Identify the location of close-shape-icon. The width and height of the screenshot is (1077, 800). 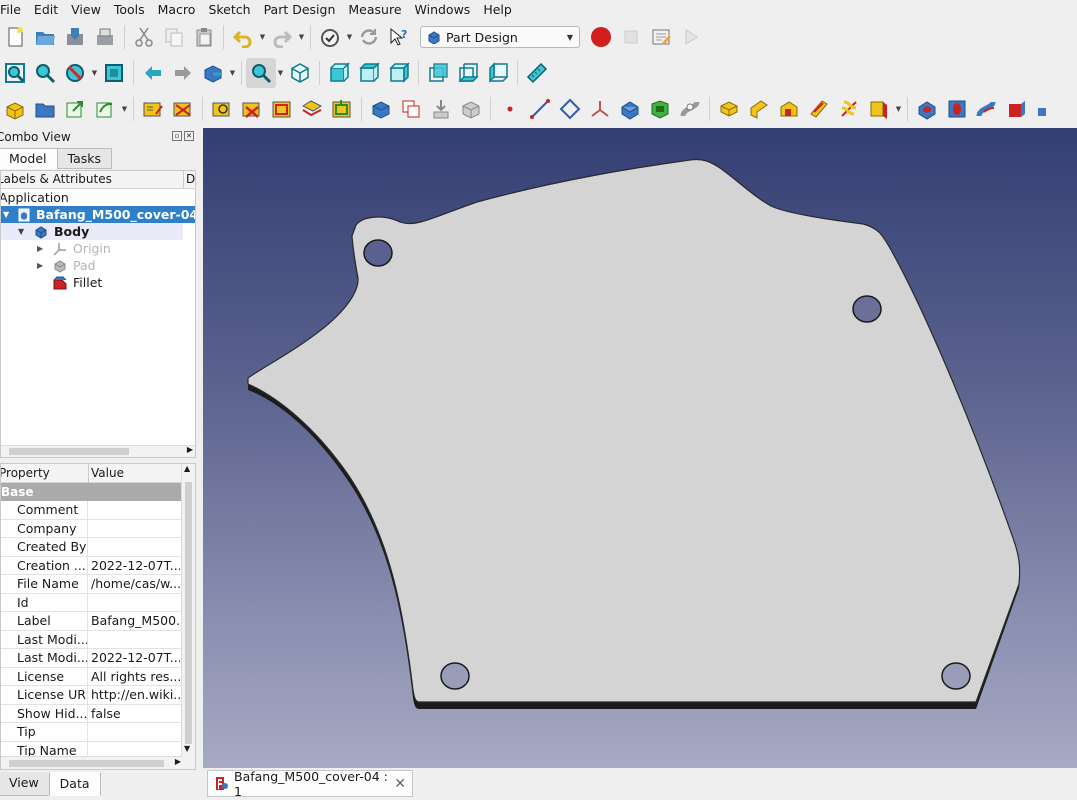
(252, 109).